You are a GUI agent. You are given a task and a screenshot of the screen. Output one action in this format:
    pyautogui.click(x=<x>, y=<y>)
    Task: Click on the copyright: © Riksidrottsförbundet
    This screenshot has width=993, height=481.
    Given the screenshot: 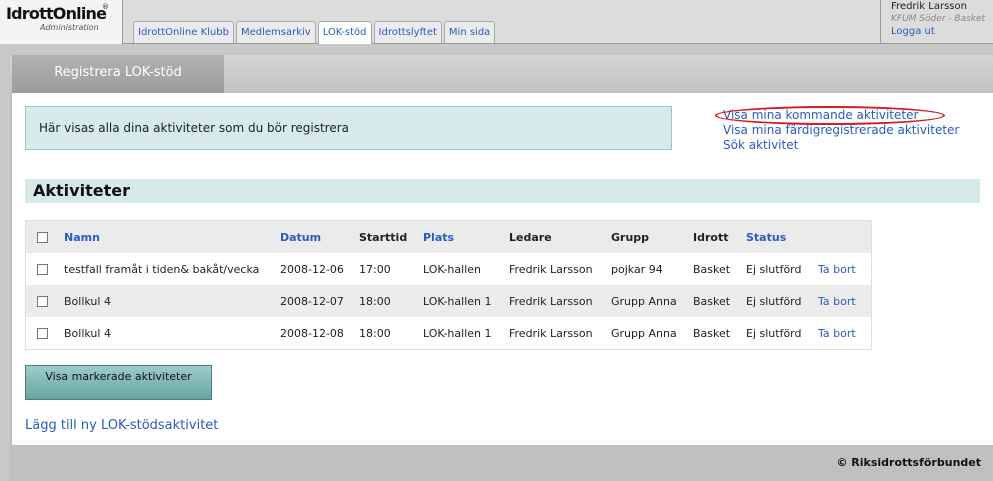 What is the action you would take?
    pyautogui.click(x=908, y=462)
    